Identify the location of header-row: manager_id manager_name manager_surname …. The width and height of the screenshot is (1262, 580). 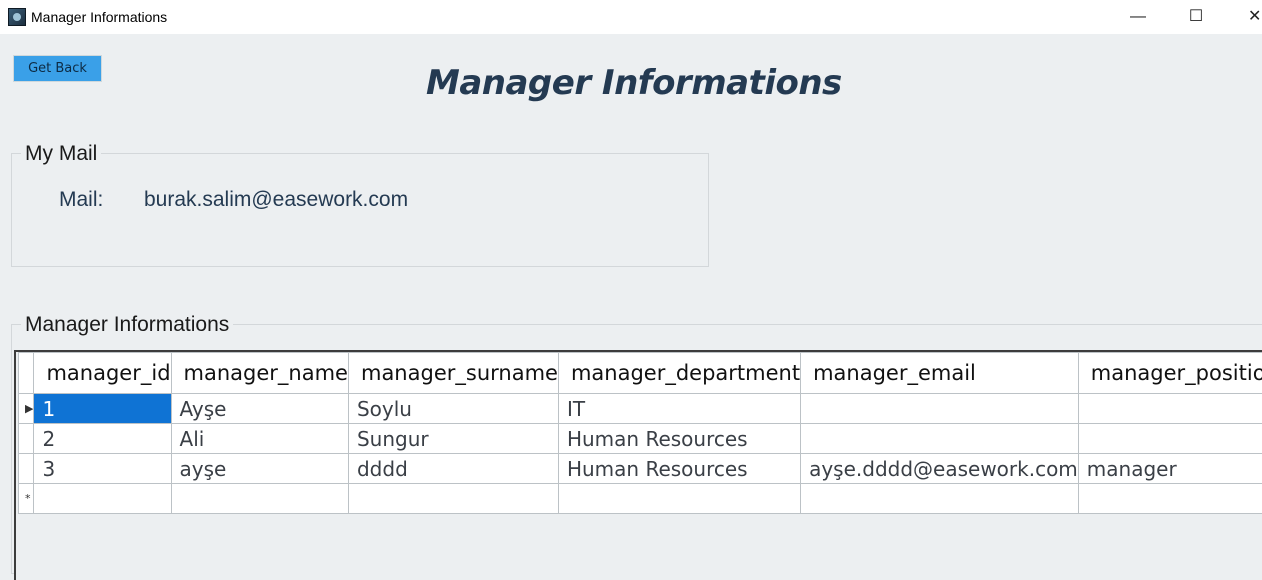
(640, 373).